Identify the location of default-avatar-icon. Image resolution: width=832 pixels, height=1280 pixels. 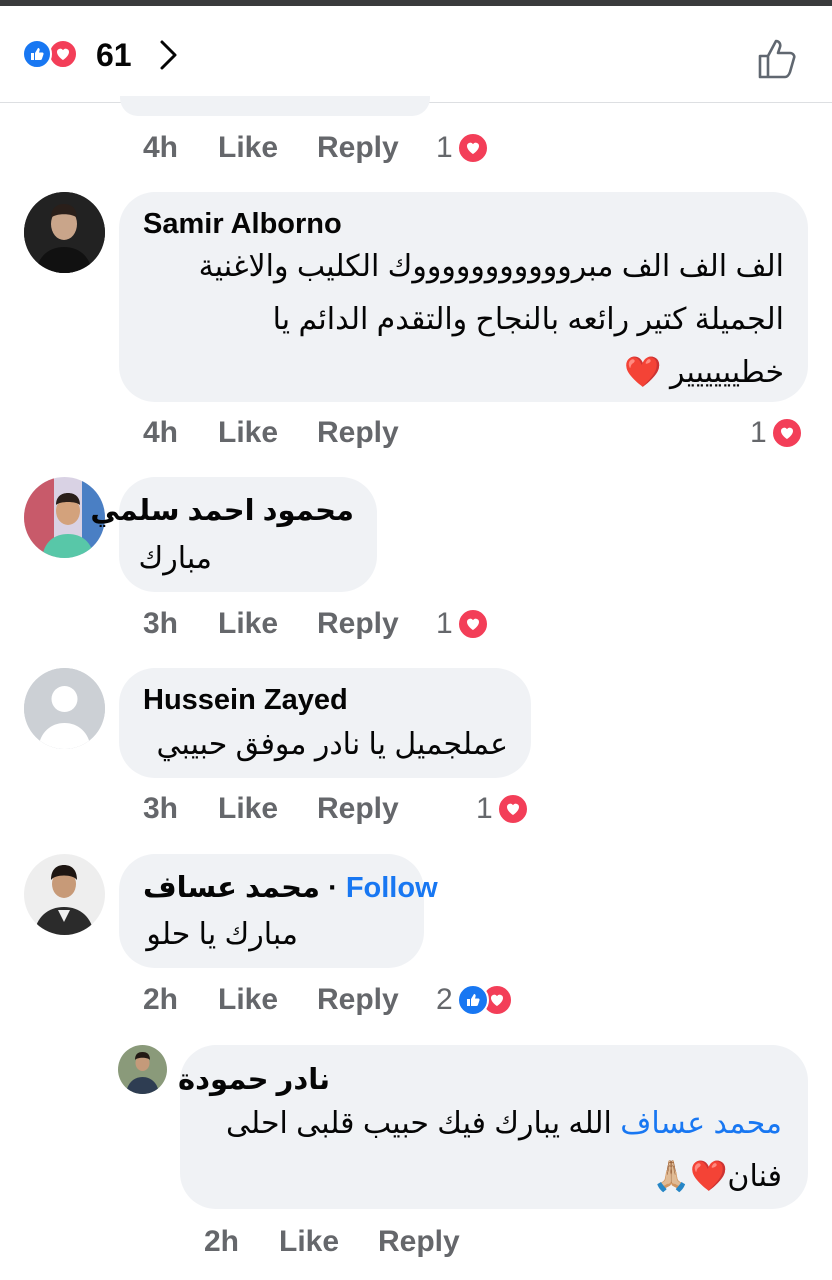
(64, 708).